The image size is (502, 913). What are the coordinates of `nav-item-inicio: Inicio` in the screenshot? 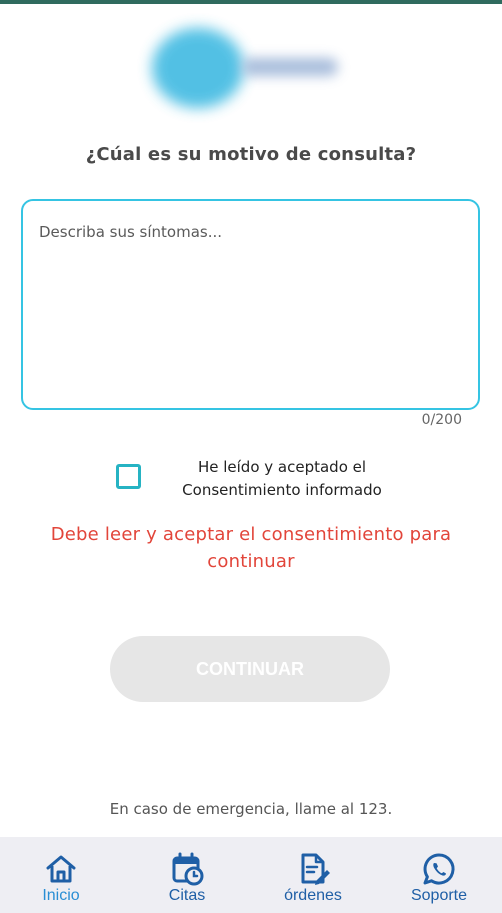 It's located at (61, 875).